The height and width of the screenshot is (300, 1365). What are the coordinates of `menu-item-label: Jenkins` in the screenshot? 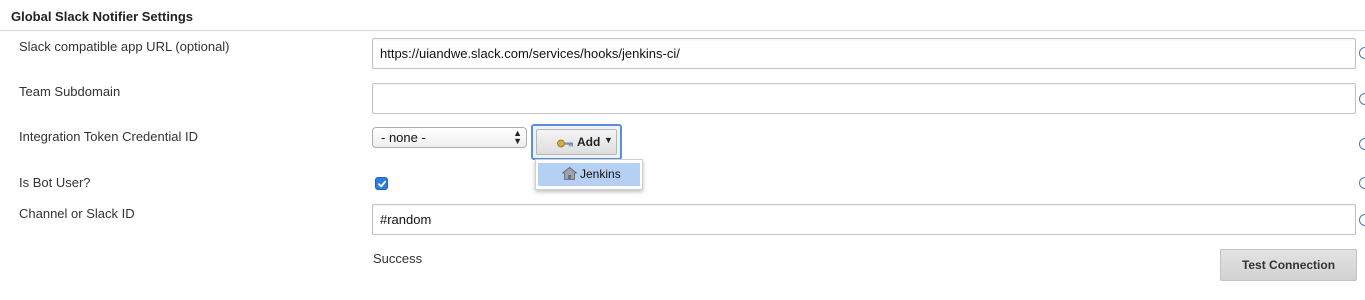 It's located at (600, 174).